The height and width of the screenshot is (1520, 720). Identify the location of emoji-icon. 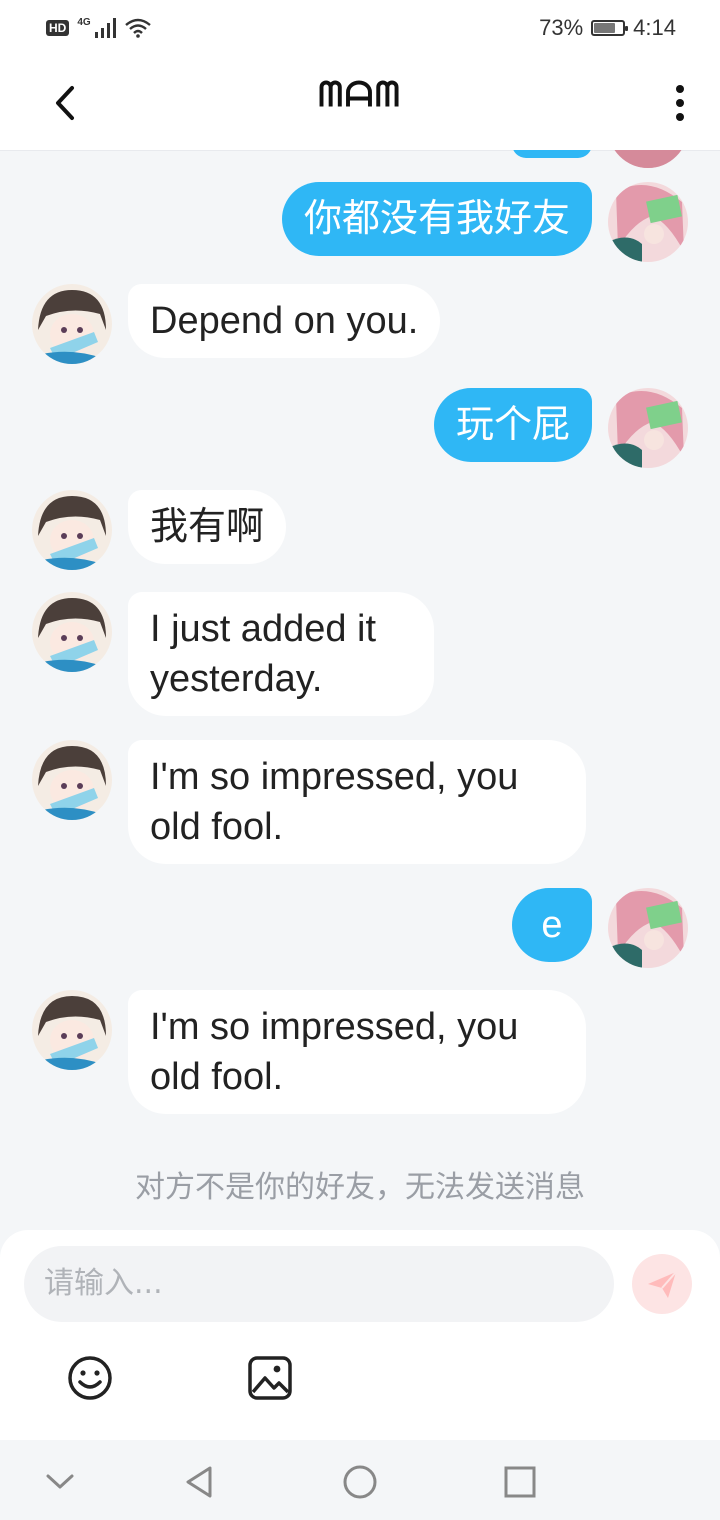
(90, 1378).